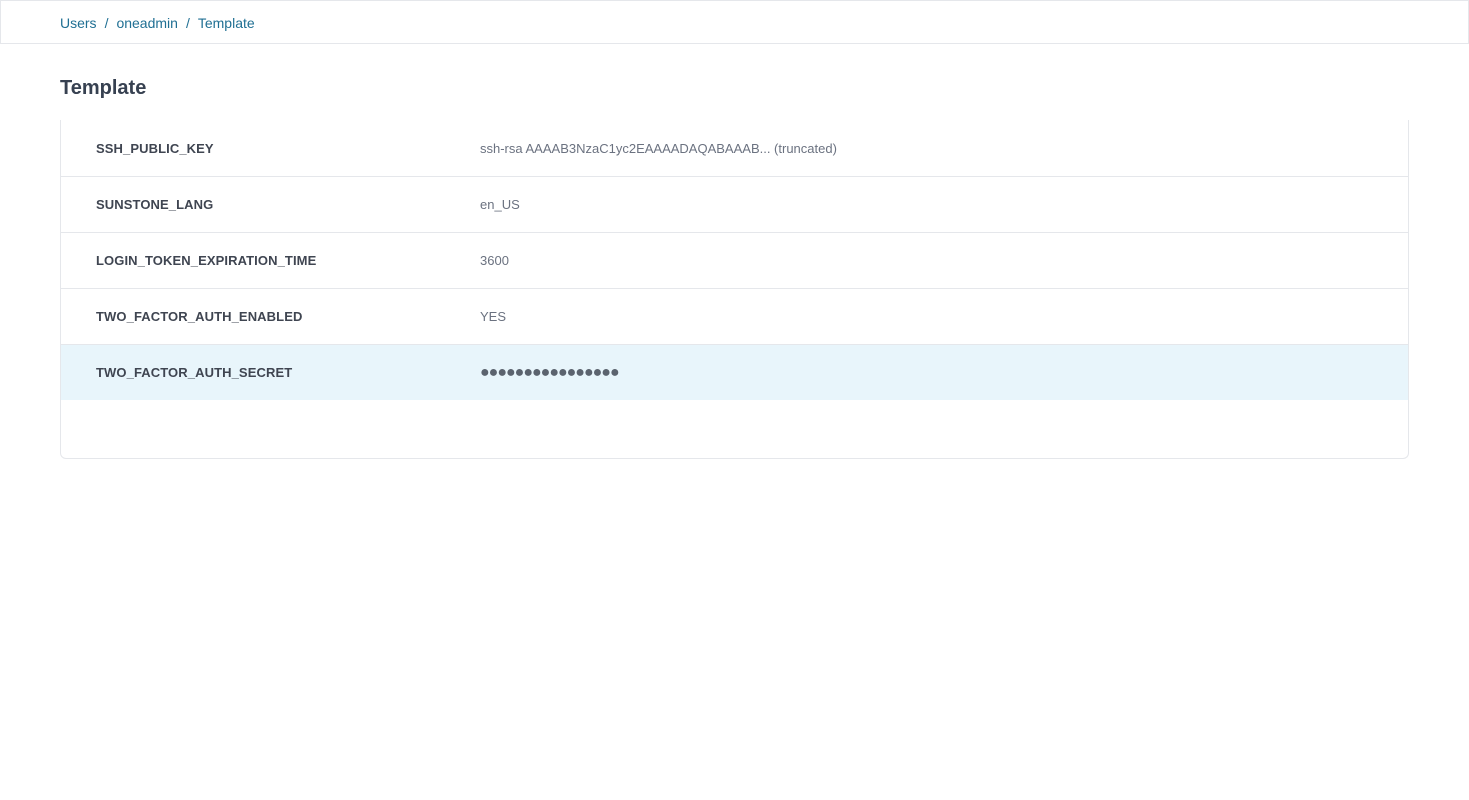  I want to click on breadcrumb-oneadmin-link: oneadmin, so click(147, 23).